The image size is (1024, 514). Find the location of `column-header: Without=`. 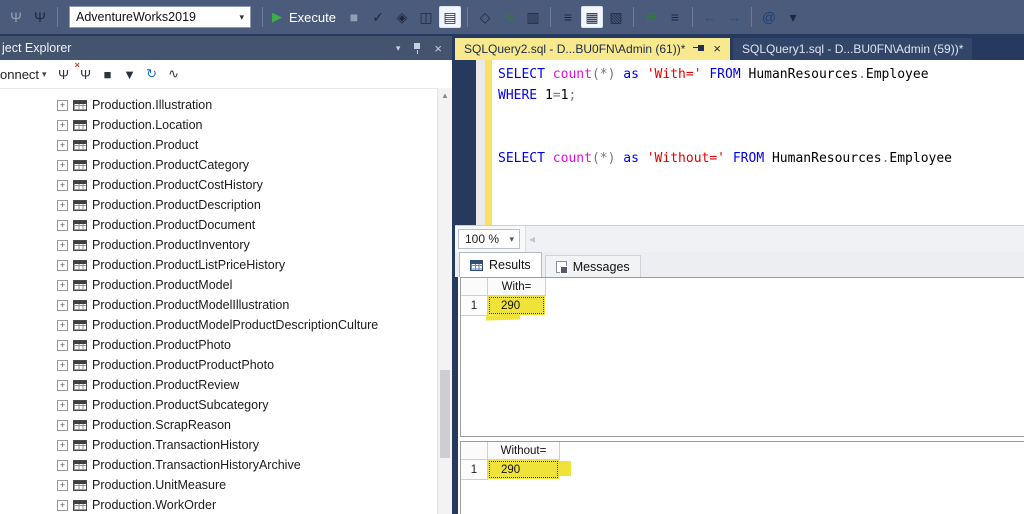

column-header: Without= is located at coordinates (524, 451).